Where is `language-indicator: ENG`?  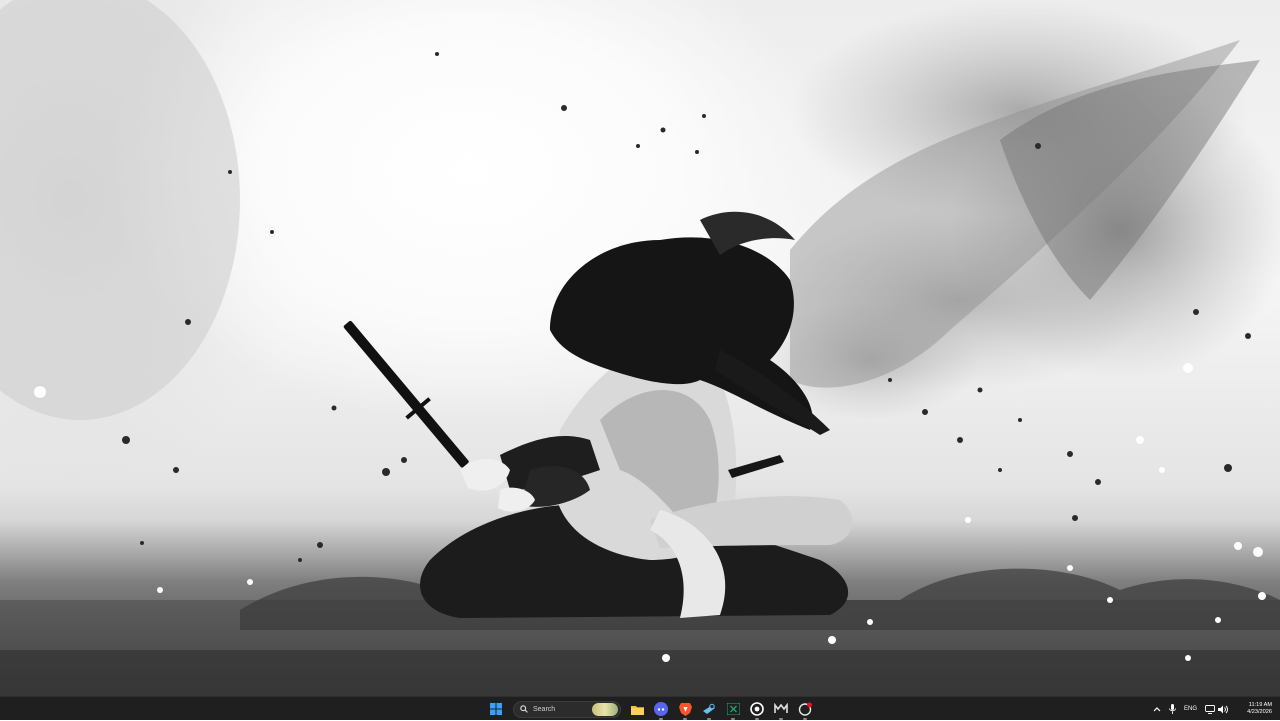 language-indicator: ENG is located at coordinates (1190, 709).